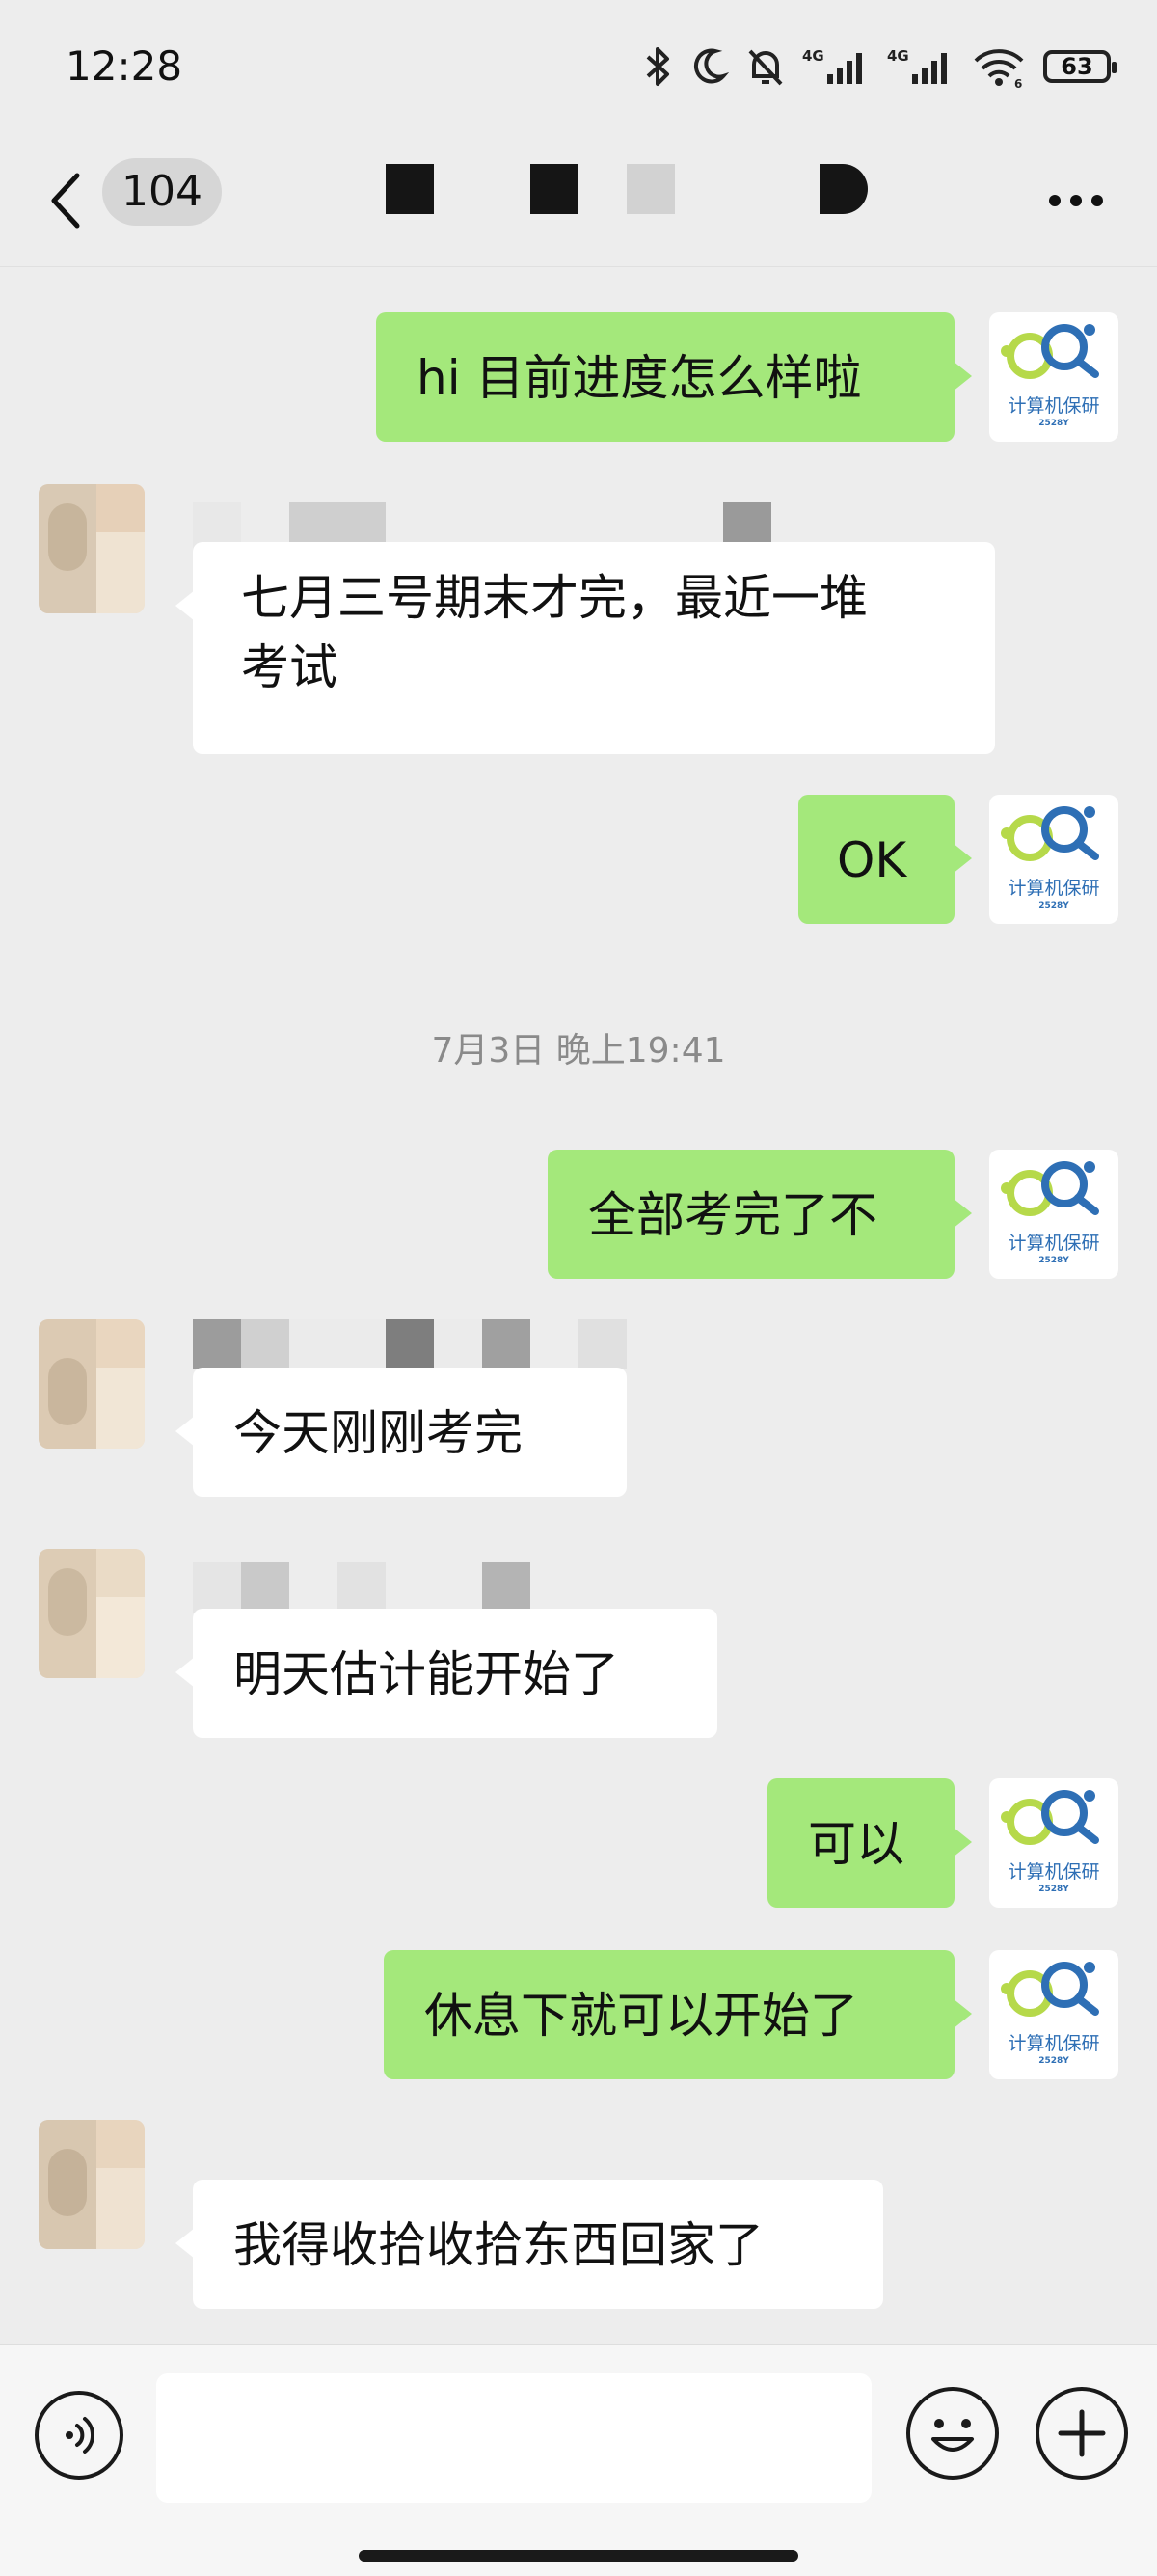 Image resolution: width=1157 pixels, height=2576 pixels. I want to click on status-bar: 12:28 4G 4G 6 63, so click(578, 67).